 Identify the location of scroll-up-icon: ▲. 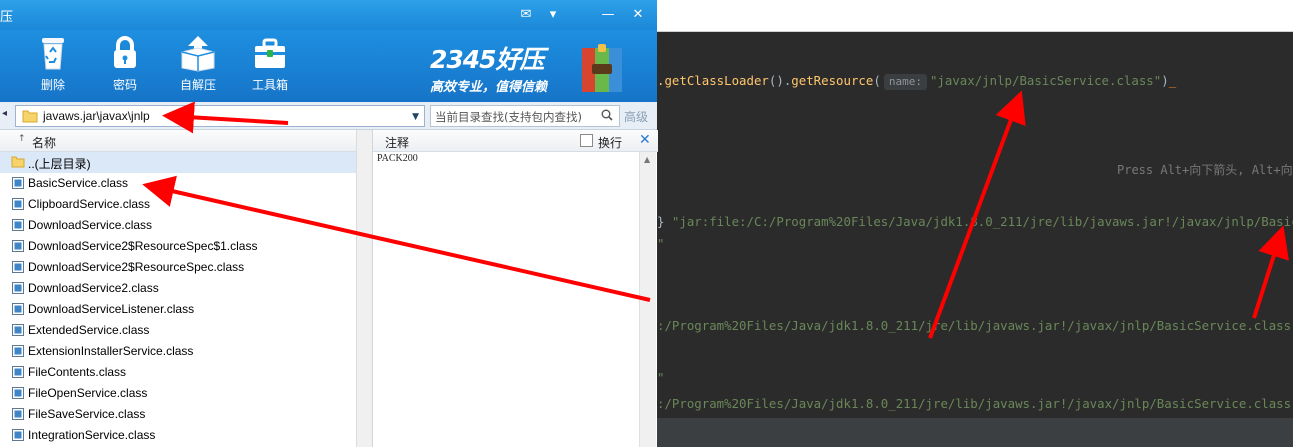
(647, 159).